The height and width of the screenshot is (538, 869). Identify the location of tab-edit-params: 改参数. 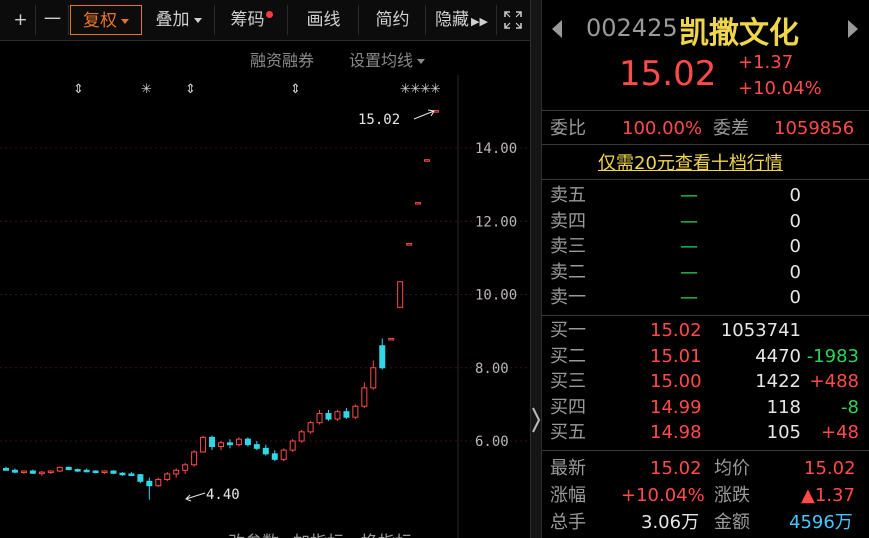
(253, 533).